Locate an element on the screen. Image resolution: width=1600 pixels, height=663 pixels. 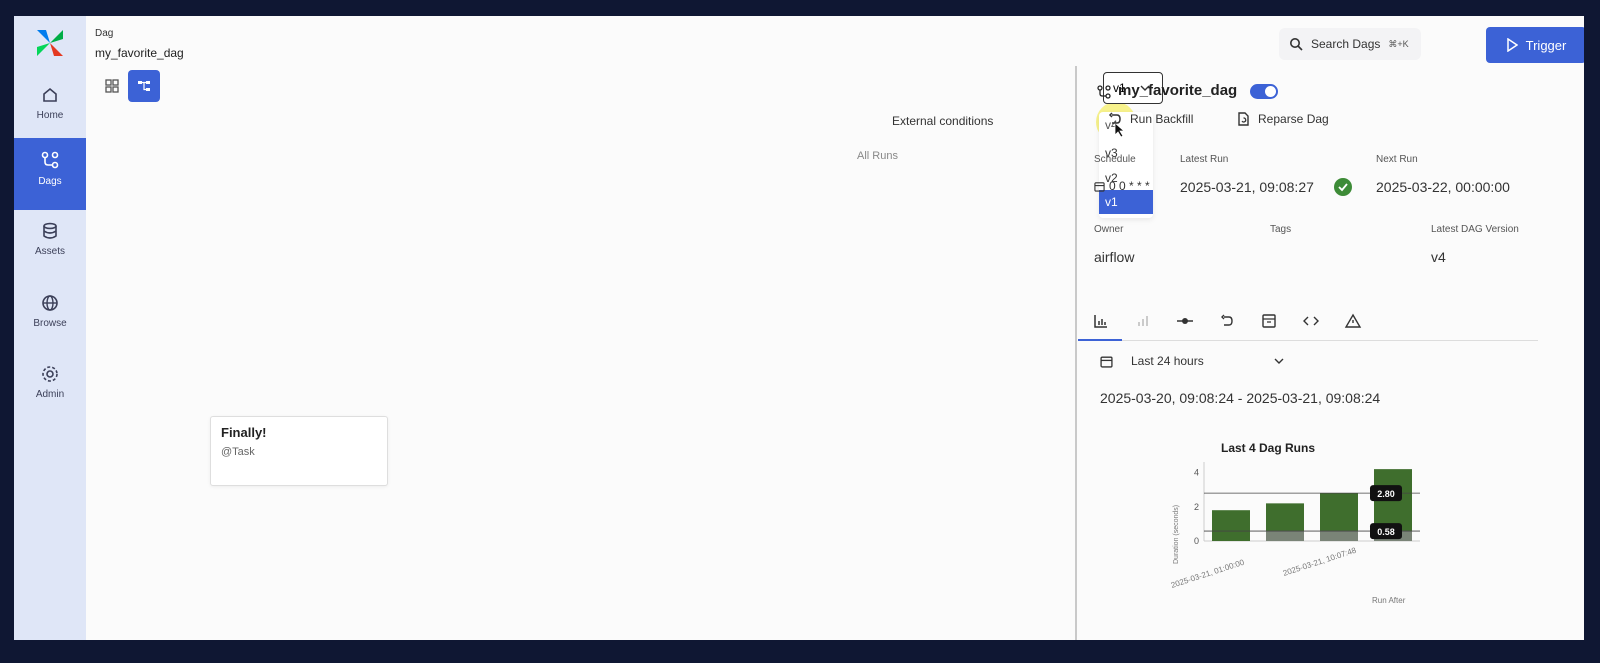
reparse-dag-button: Reparse Dag is located at coordinates (1282, 119).